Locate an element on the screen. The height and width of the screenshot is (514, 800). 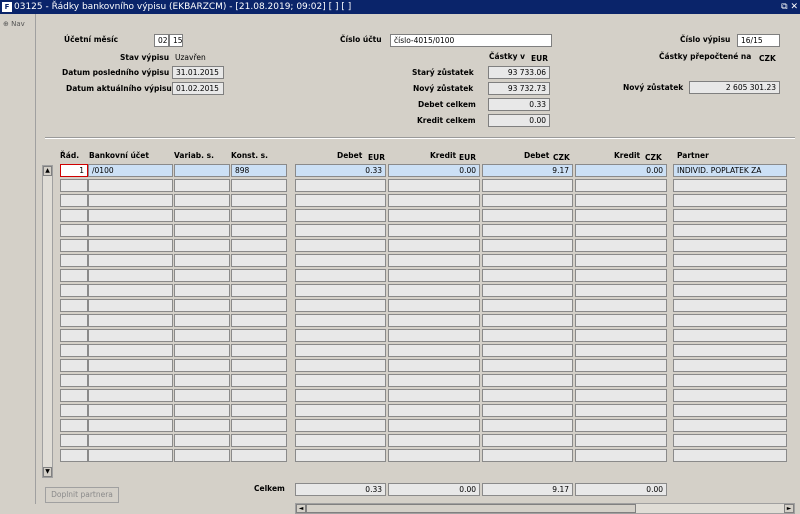
grid-vertical-scrollbar: ▲ ▼ is located at coordinates (47, 321).